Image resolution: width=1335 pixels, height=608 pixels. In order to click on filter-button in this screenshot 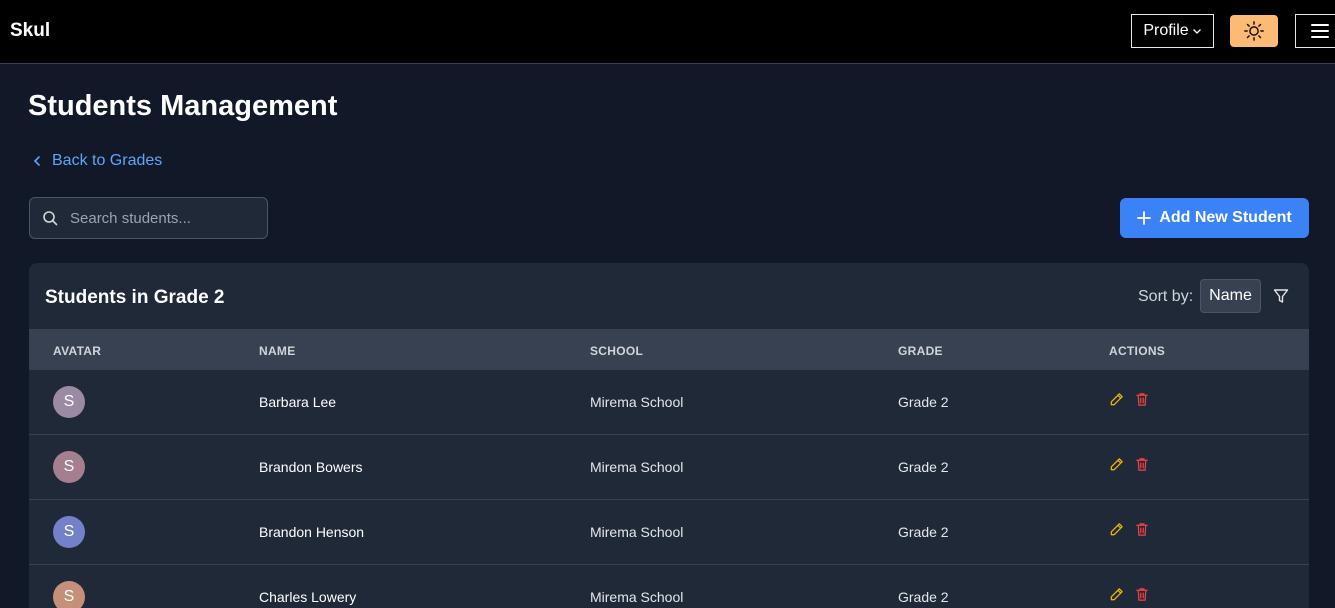, I will do `click(1281, 298)`.